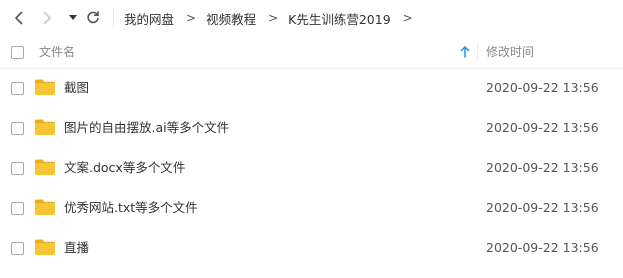 This screenshot has height=278, width=623. I want to click on forward-button, so click(47, 18).